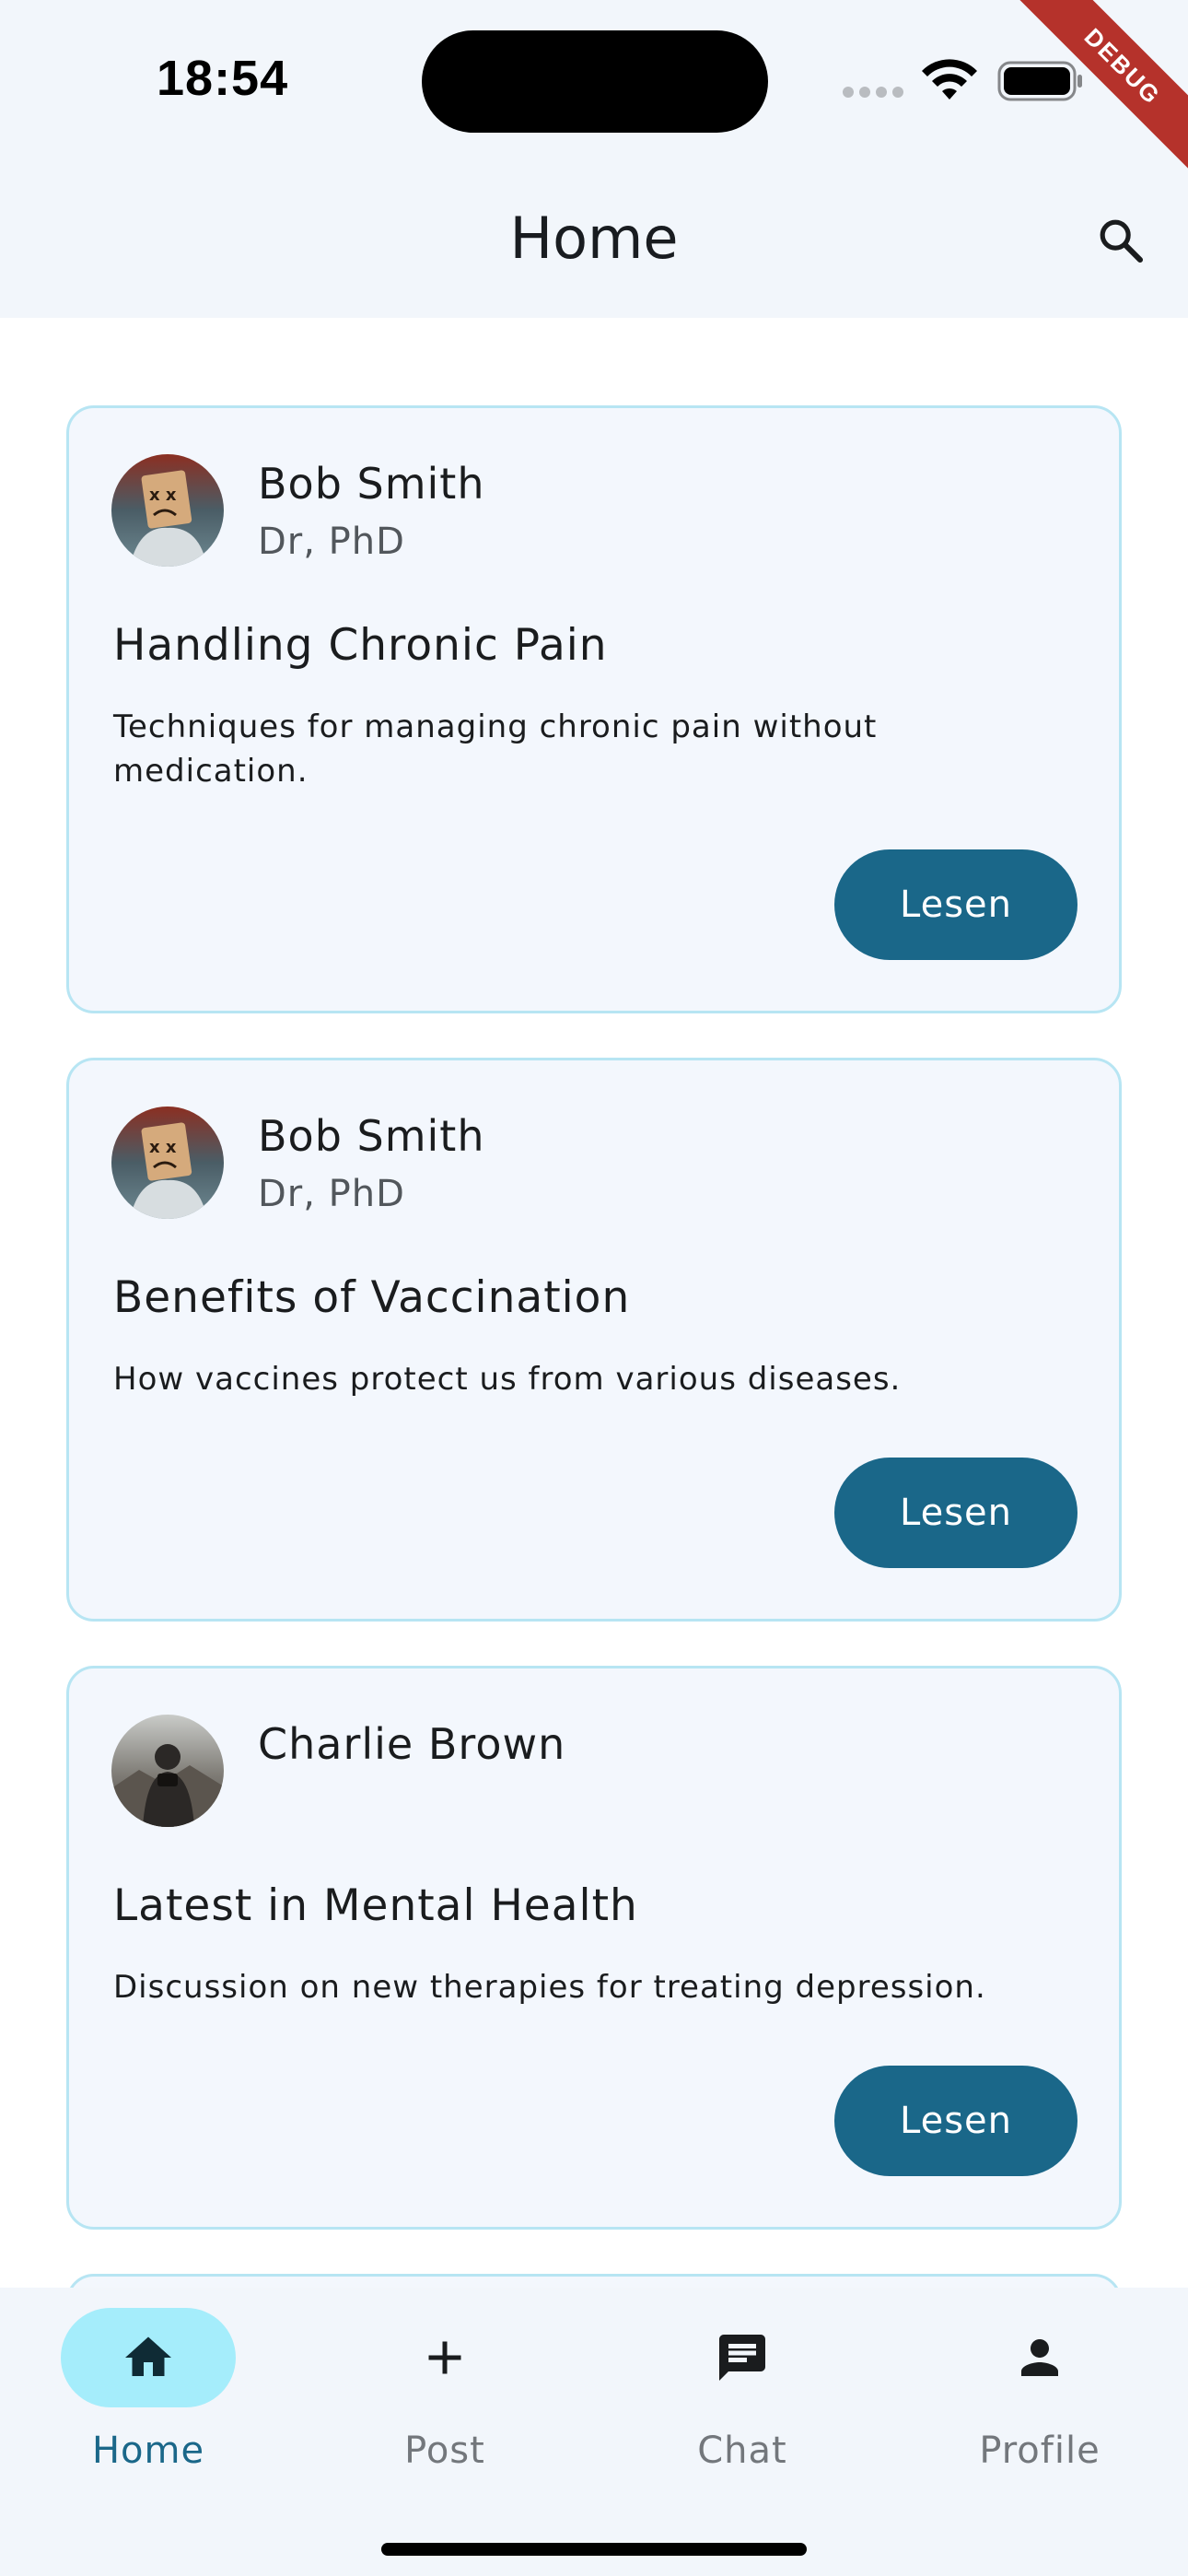 This screenshot has height=2576, width=1188. Describe the element at coordinates (148, 2451) in the screenshot. I see `nav-label: Home` at that location.